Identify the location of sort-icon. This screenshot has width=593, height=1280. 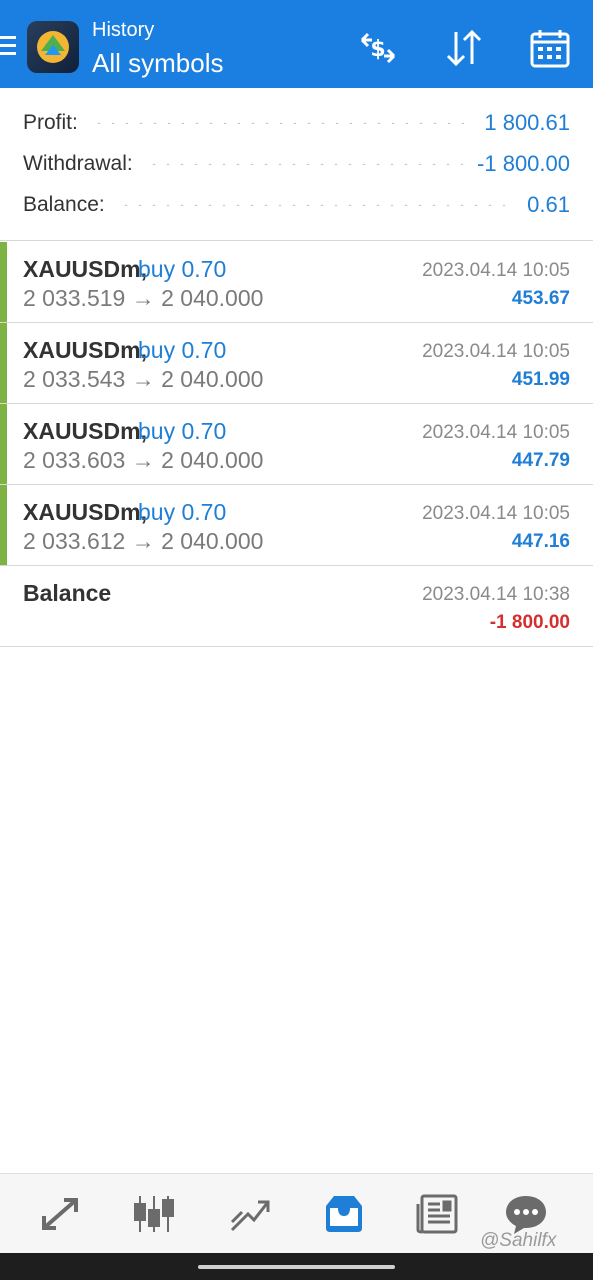
(464, 48).